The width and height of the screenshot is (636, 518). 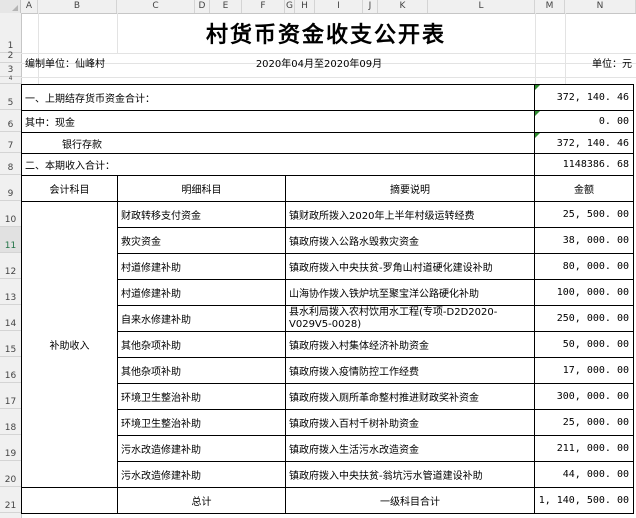 I want to click on item-description: 镇政府拨入中央扶贫-翁坑污水管道建设补助, so click(x=410, y=474).